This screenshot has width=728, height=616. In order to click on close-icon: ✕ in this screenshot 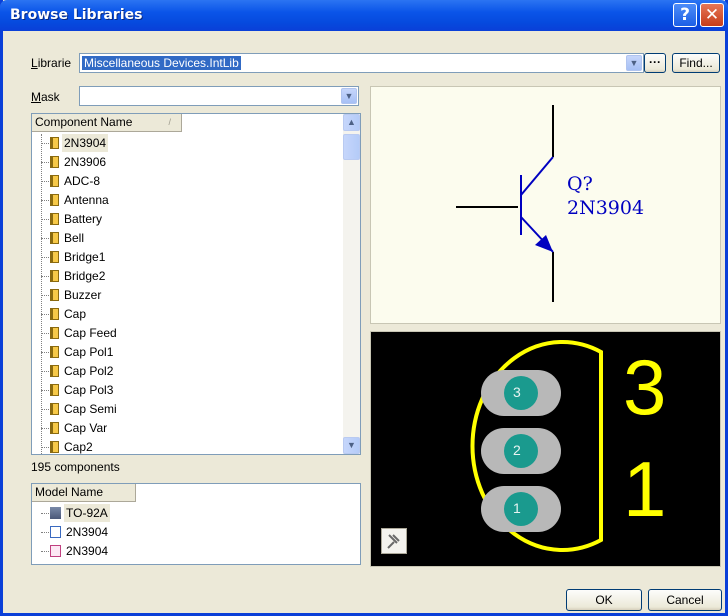, I will do `click(712, 15)`.